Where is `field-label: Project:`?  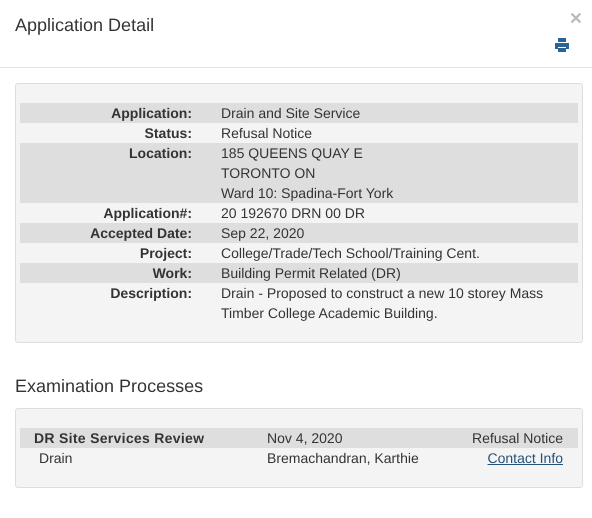 field-label: Project: is located at coordinates (165, 253).